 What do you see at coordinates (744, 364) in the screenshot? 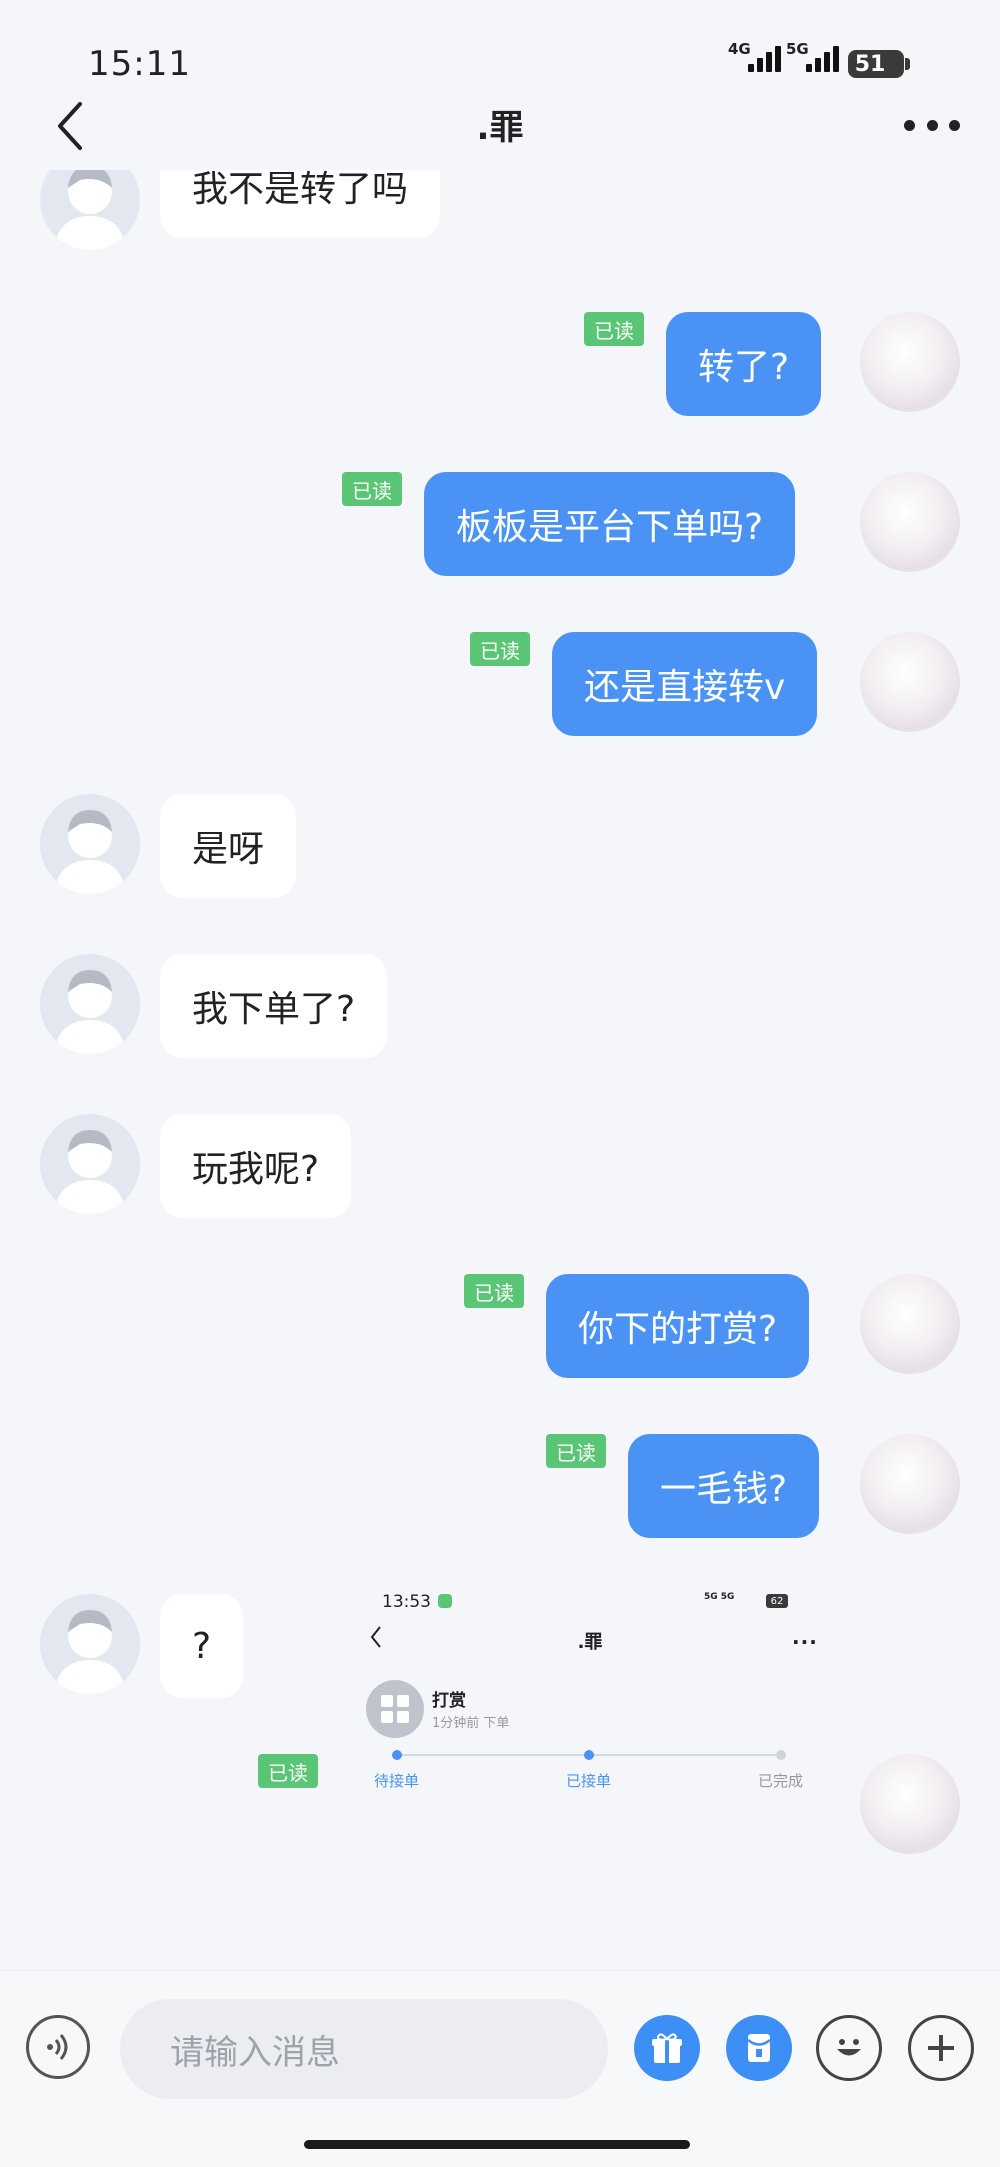
I see `message-bubble-outgoing: 转了?` at bounding box center [744, 364].